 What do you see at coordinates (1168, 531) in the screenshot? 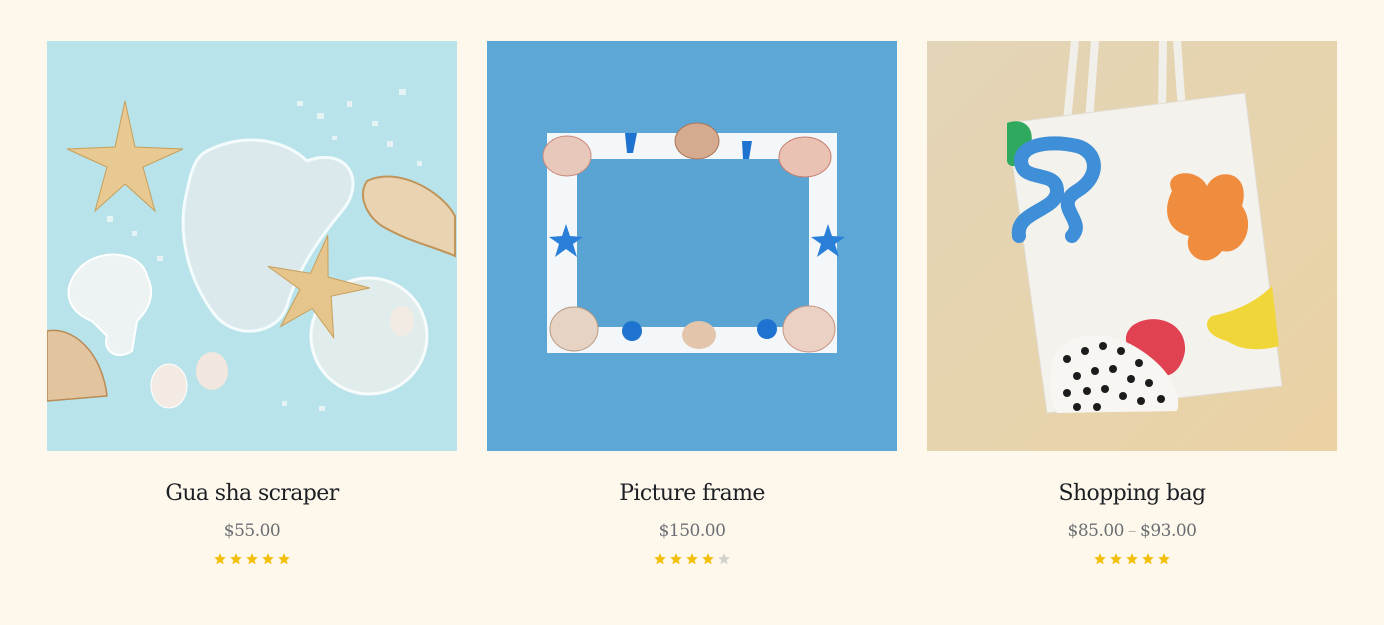
I see `price-max: $93.00` at bounding box center [1168, 531].